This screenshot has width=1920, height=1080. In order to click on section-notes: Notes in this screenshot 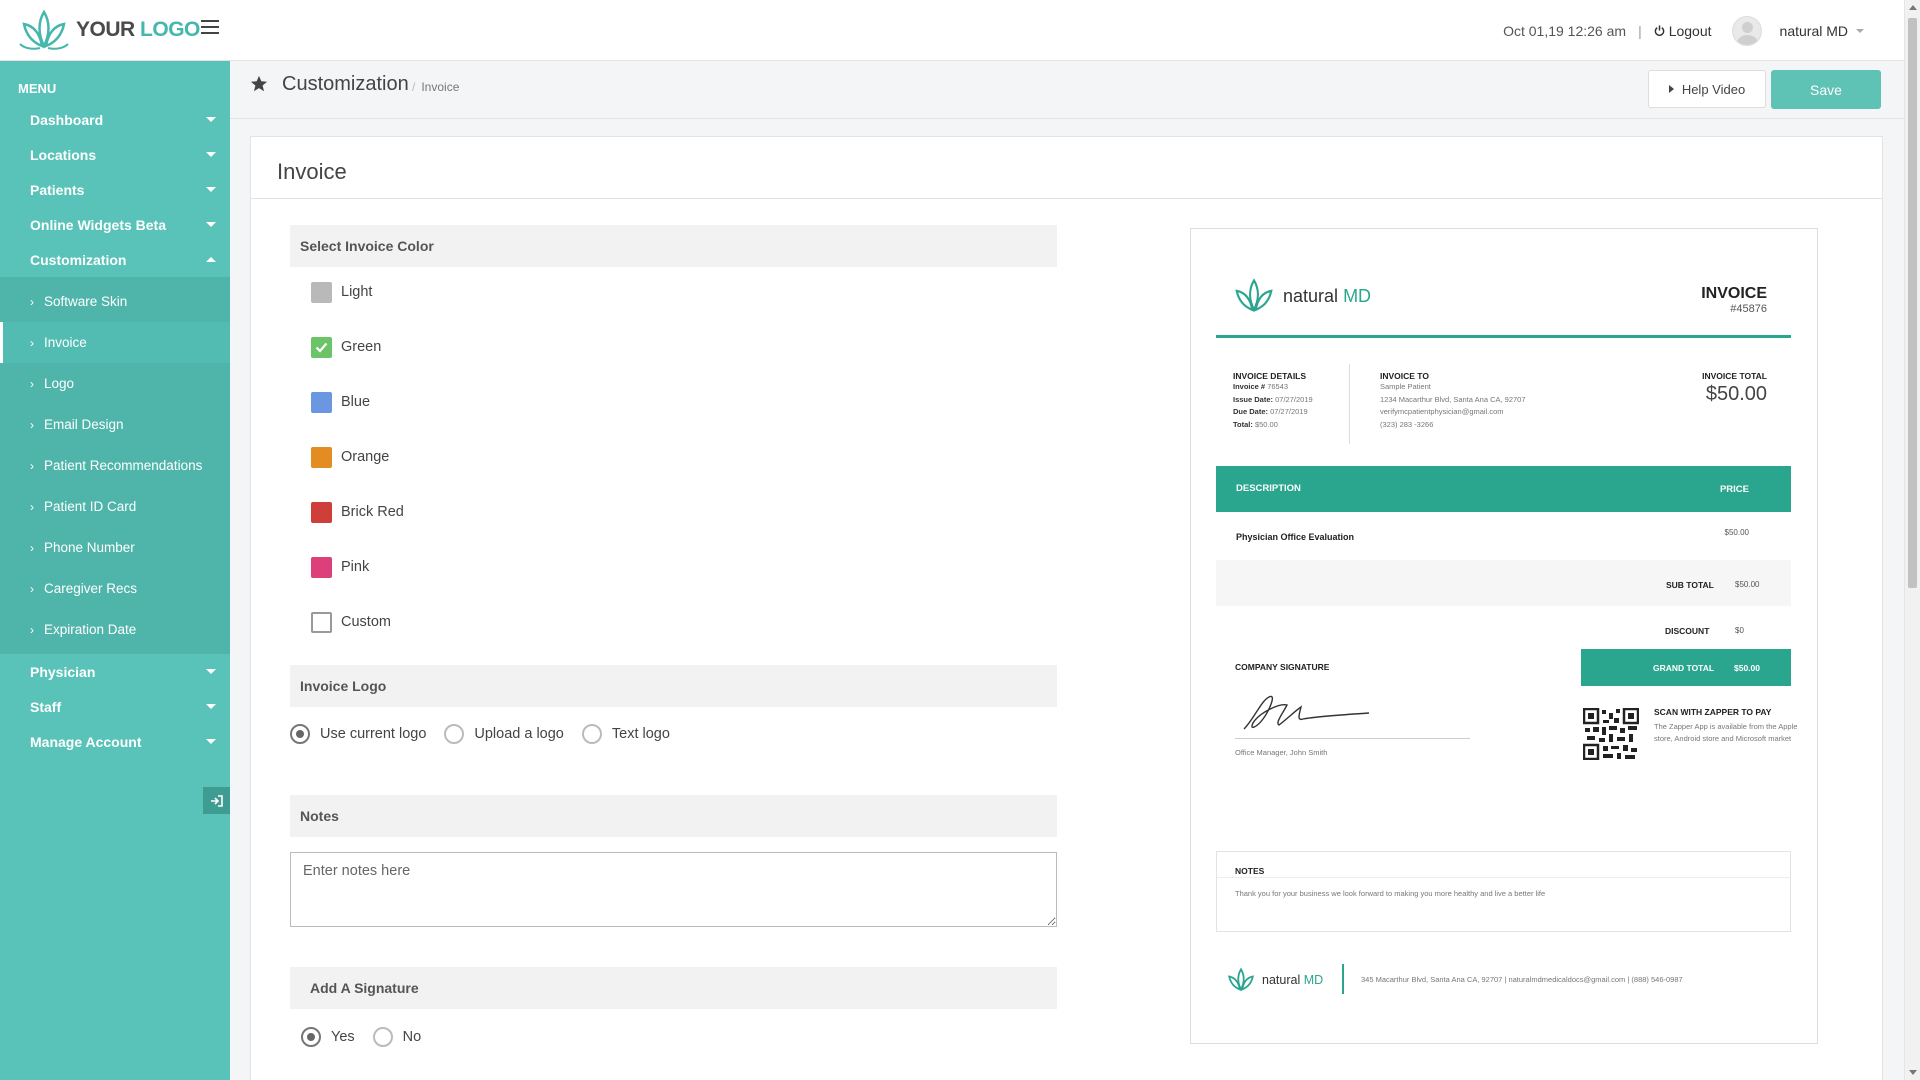, I will do `click(673, 816)`.